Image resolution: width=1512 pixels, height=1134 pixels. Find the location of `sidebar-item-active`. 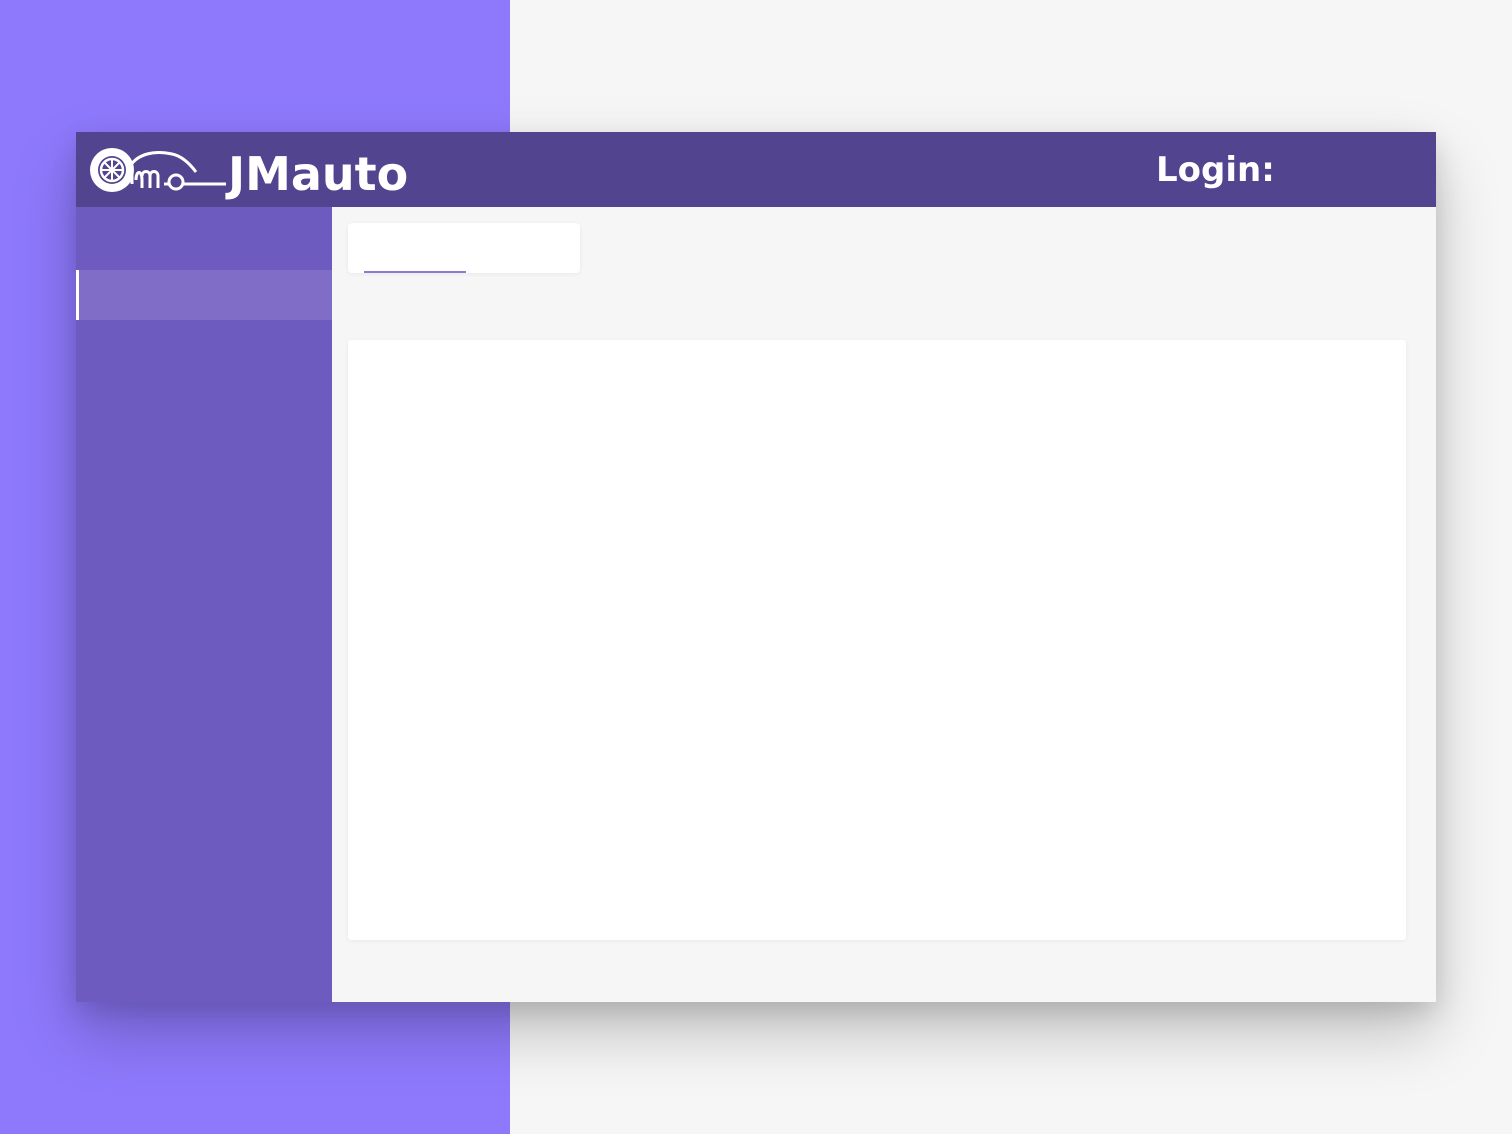

sidebar-item-active is located at coordinates (204, 295).